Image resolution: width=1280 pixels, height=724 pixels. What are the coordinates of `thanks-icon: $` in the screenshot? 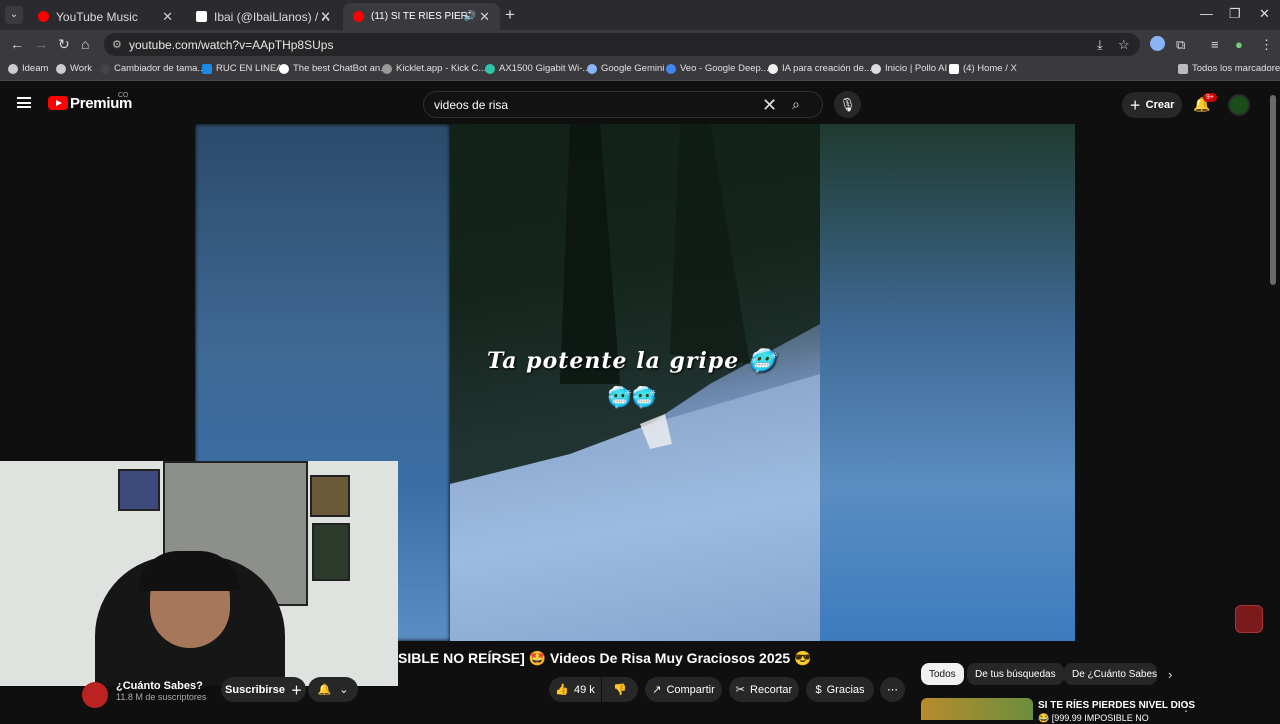 It's located at (818, 689).